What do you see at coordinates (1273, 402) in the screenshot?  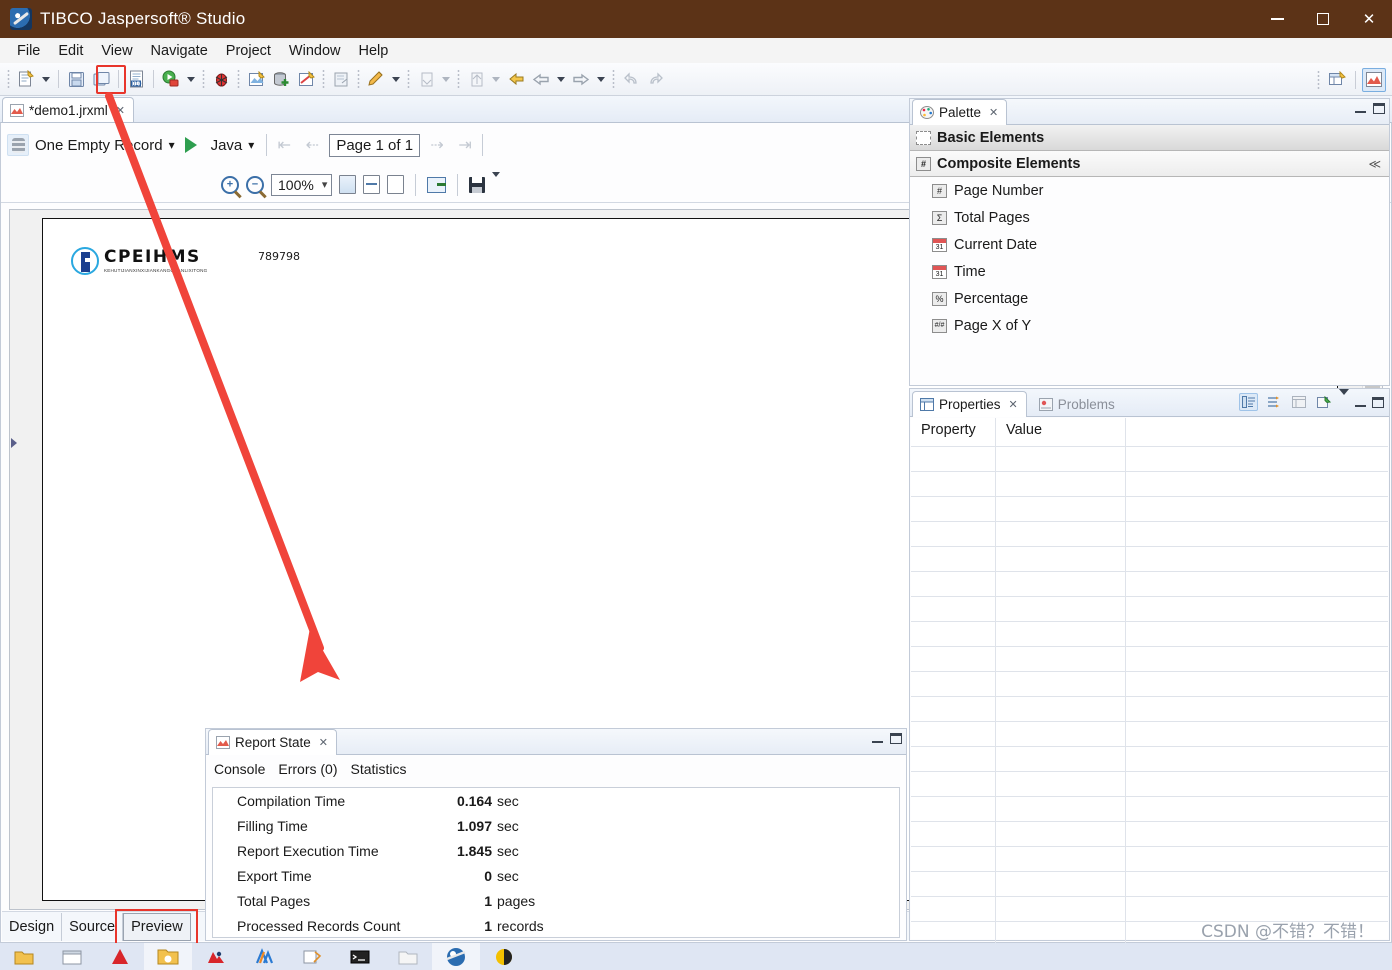 I see `show-advanced-icon` at bounding box center [1273, 402].